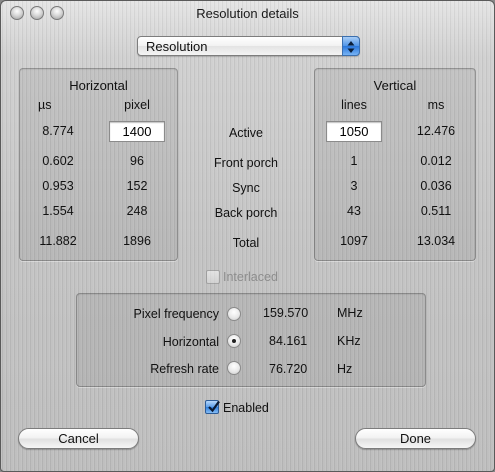  Describe the element at coordinates (176, 314) in the screenshot. I see `pixel-frequency-label: Pixel frequency` at that location.